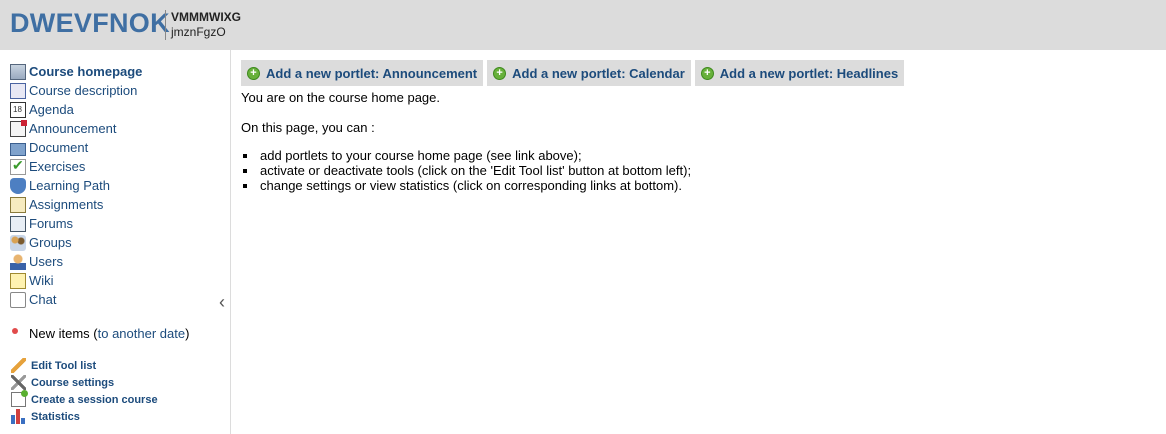 Image resolution: width=1166 pixels, height=434 pixels. What do you see at coordinates (141, 333) in the screenshot?
I see `another-date-link: to another date` at bounding box center [141, 333].